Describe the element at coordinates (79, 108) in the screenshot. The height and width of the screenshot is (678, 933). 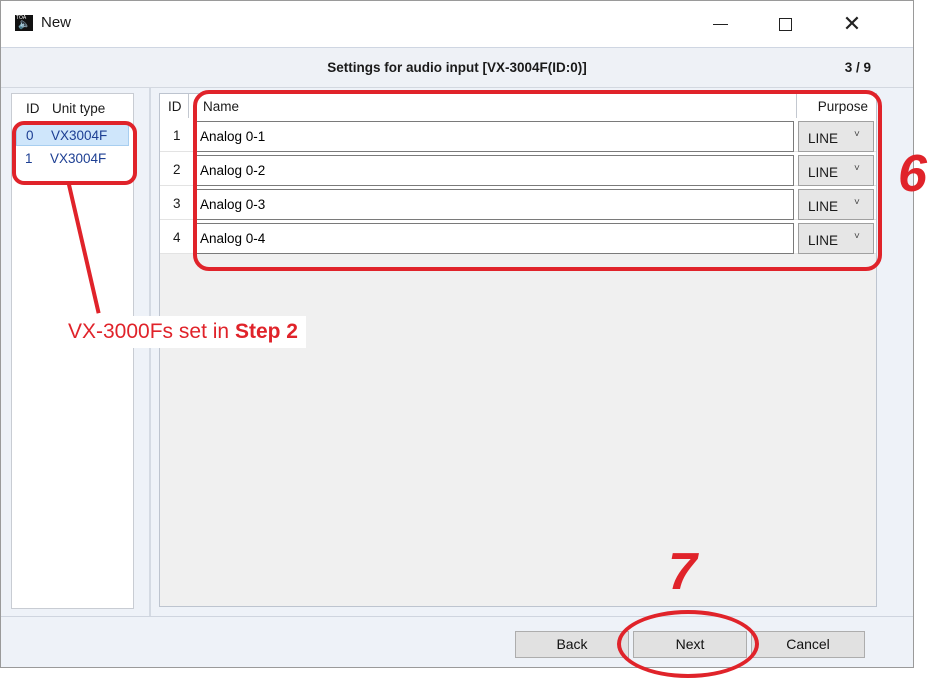
I see `unit-type-column-header: Unit type` at that location.